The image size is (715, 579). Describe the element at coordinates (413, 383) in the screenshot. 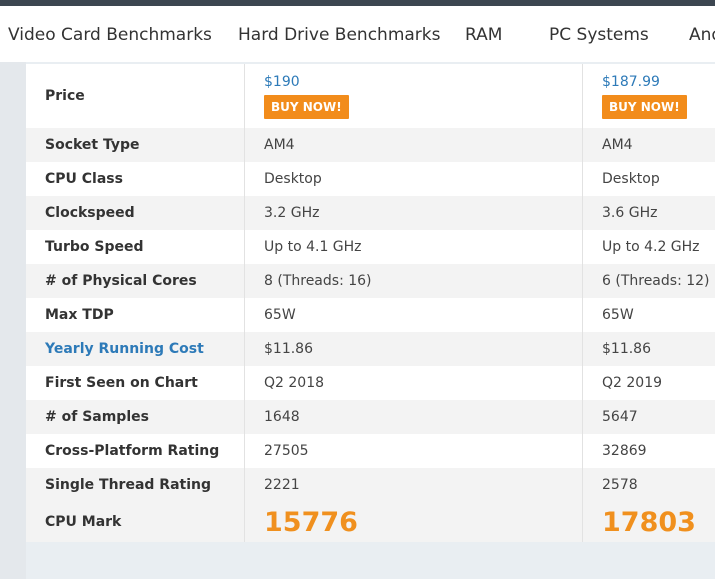

I see `value-cell-a: Q2 2018` at that location.